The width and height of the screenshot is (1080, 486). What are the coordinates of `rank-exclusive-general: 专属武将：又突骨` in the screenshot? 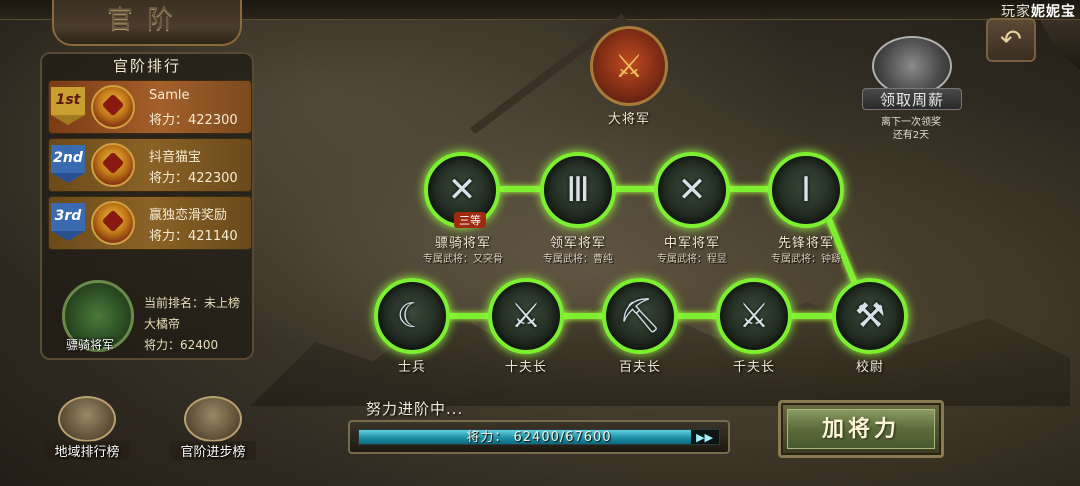 It's located at (463, 259).